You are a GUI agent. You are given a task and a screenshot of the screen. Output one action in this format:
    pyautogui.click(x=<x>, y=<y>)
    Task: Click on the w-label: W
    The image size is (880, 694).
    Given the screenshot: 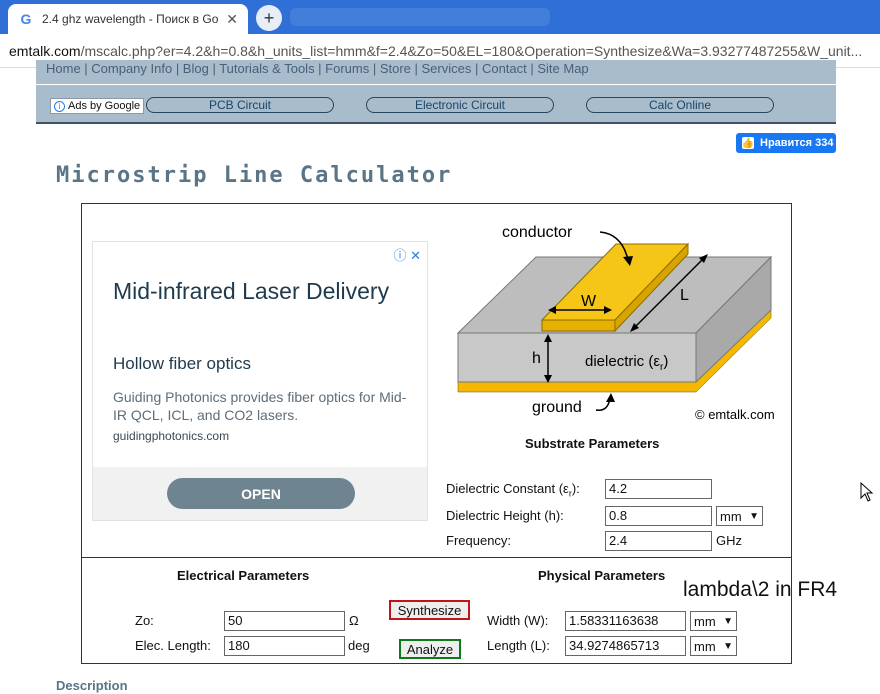 What is the action you would take?
    pyautogui.click(x=589, y=301)
    